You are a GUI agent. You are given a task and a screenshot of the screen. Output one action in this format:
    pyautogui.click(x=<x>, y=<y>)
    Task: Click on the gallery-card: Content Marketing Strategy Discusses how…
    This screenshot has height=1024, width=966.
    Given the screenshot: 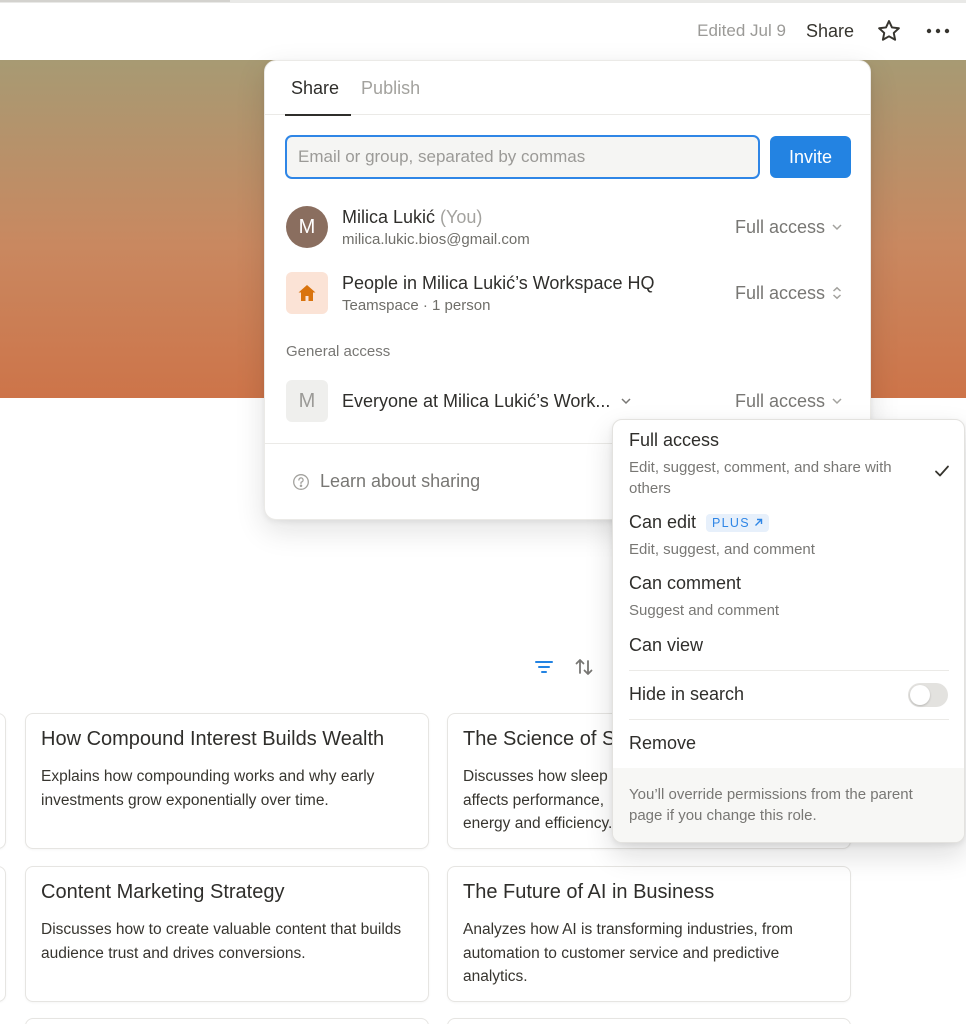 What is the action you would take?
    pyautogui.click(x=227, y=934)
    